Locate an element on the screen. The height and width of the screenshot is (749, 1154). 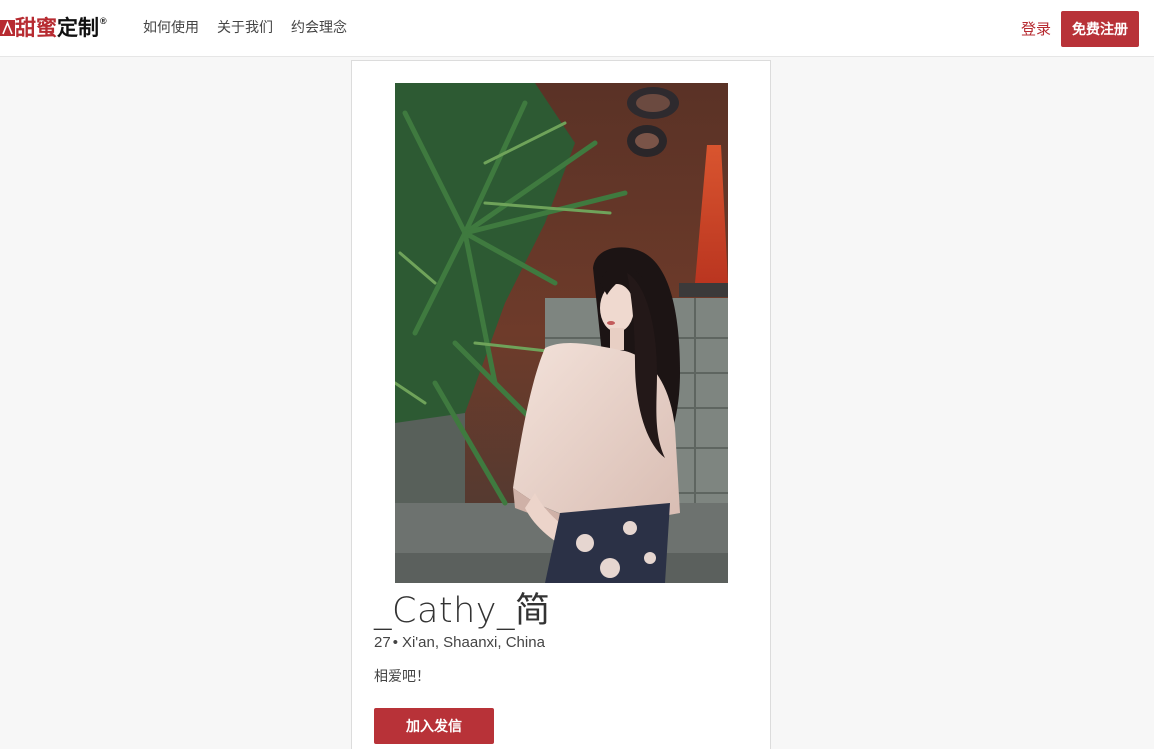
site-logo: 甜蜜 定制 ® is located at coordinates (53, 28).